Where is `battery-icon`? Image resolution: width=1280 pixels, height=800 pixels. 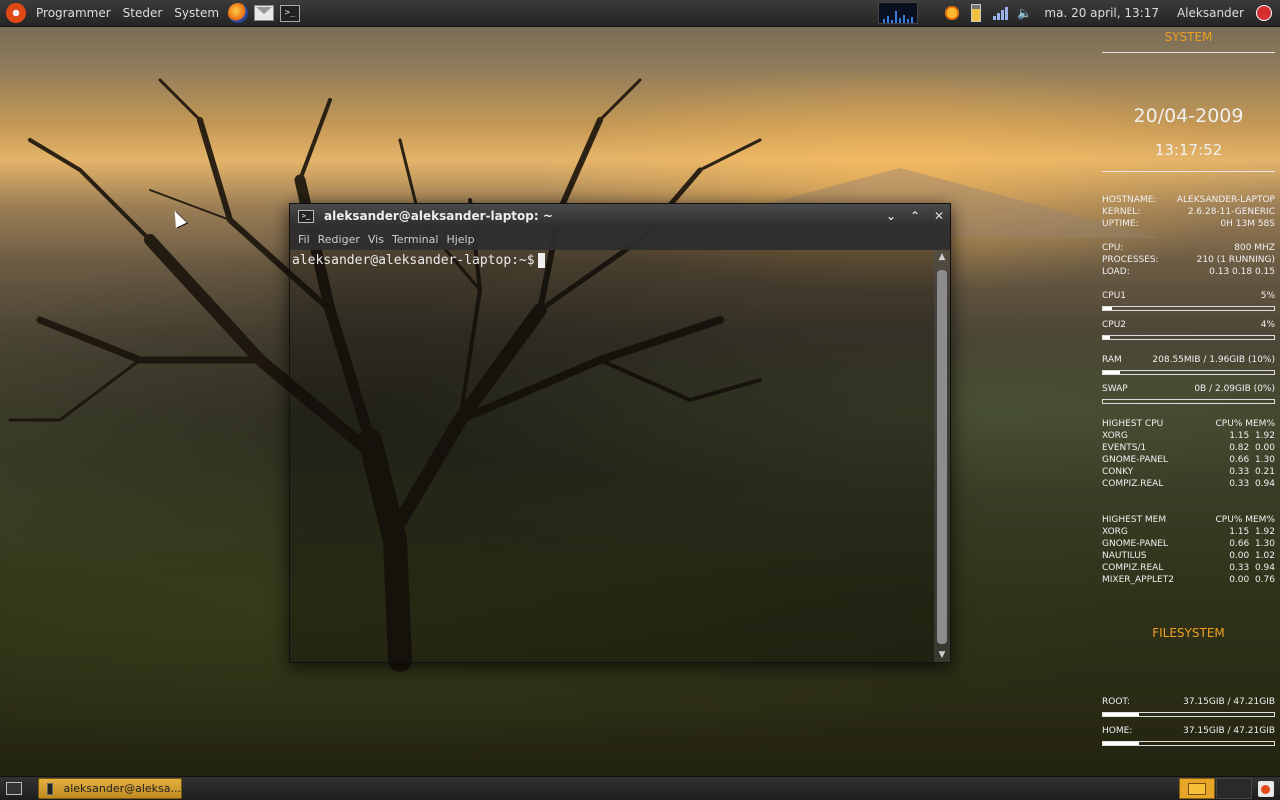
battery-icon is located at coordinates (976, 13).